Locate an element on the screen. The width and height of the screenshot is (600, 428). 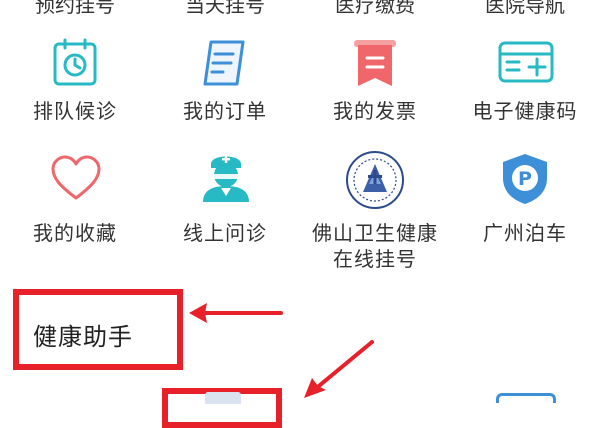
annotation-arrow-left-icon is located at coordinates (235, 313).